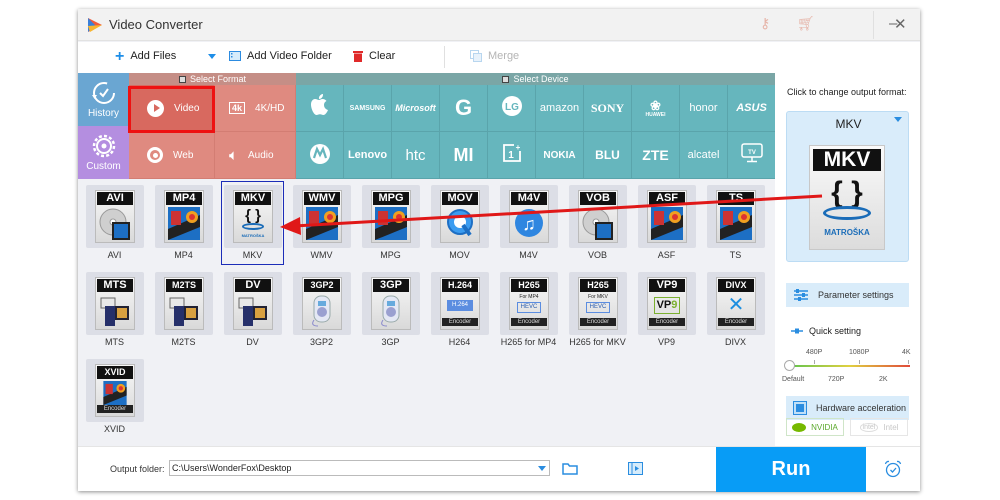 This screenshot has width=1000, height=500. What do you see at coordinates (861, 408) in the screenshot?
I see `hardware-acceleration-label: Hardware acceleration` at bounding box center [861, 408].